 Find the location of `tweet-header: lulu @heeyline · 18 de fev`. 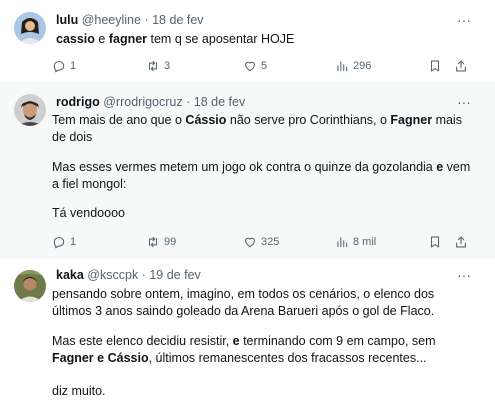

tweet-header: lulu @heeyline · 18 de fev is located at coordinates (130, 20).